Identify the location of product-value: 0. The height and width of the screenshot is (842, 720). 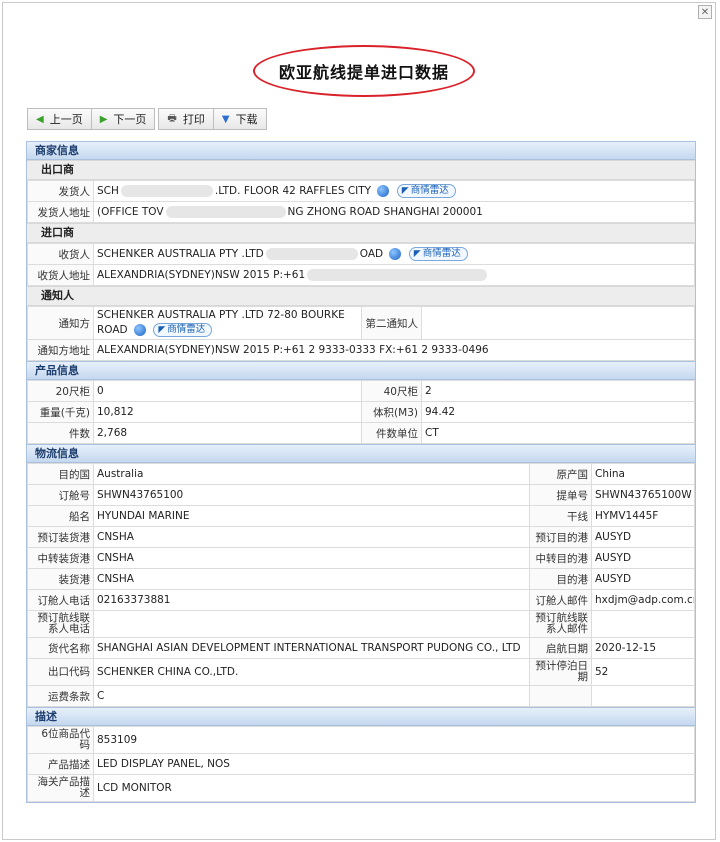
(227, 391).